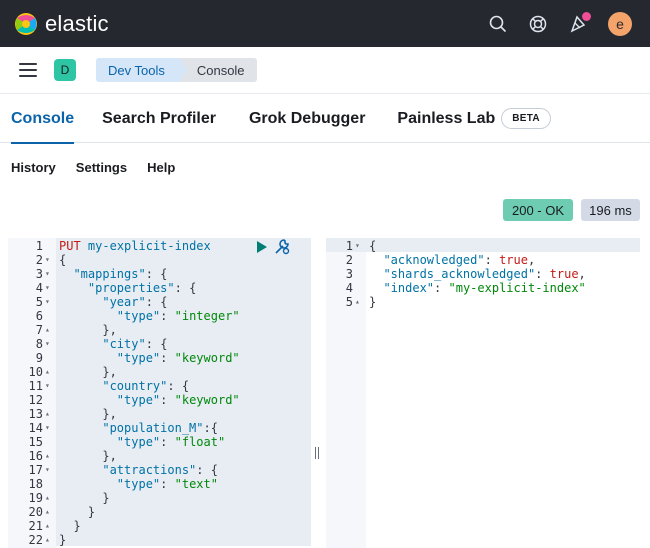 The width and height of the screenshot is (650, 548). I want to click on breadcrumb-bar: D Dev Tools Console, so click(325, 70).